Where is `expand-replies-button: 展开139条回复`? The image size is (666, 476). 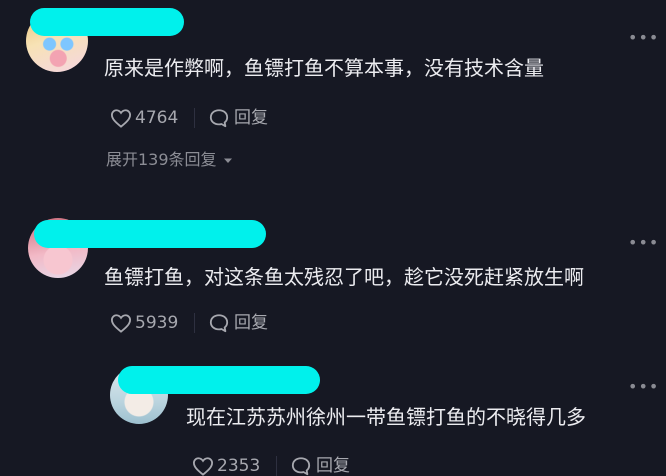
expand-replies-button: 展开139条回复 is located at coordinates (169, 160).